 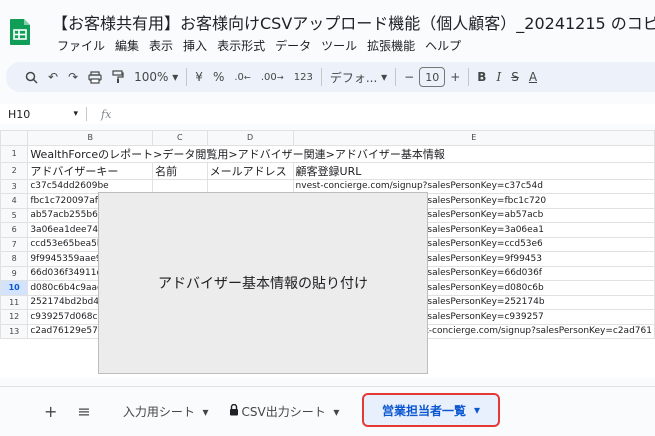 What do you see at coordinates (423, 410) in the screenshot?
I see `sheet-tab-label: 営業担当者一覧` at bounding box center [423, 410].